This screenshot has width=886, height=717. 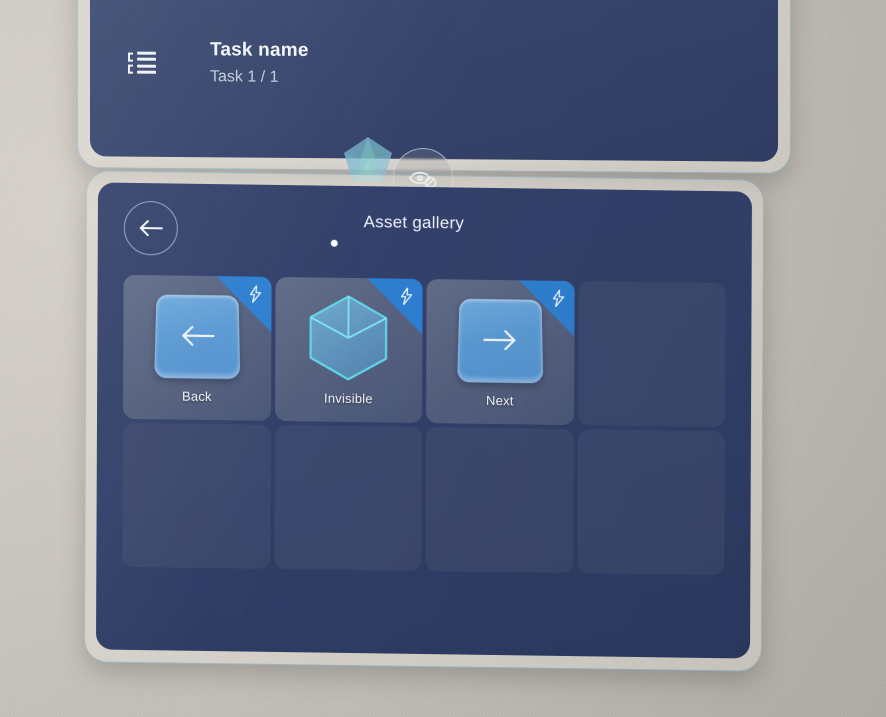 I want to click on gallery-header: Asset gallery, so click(x=425, y=229).